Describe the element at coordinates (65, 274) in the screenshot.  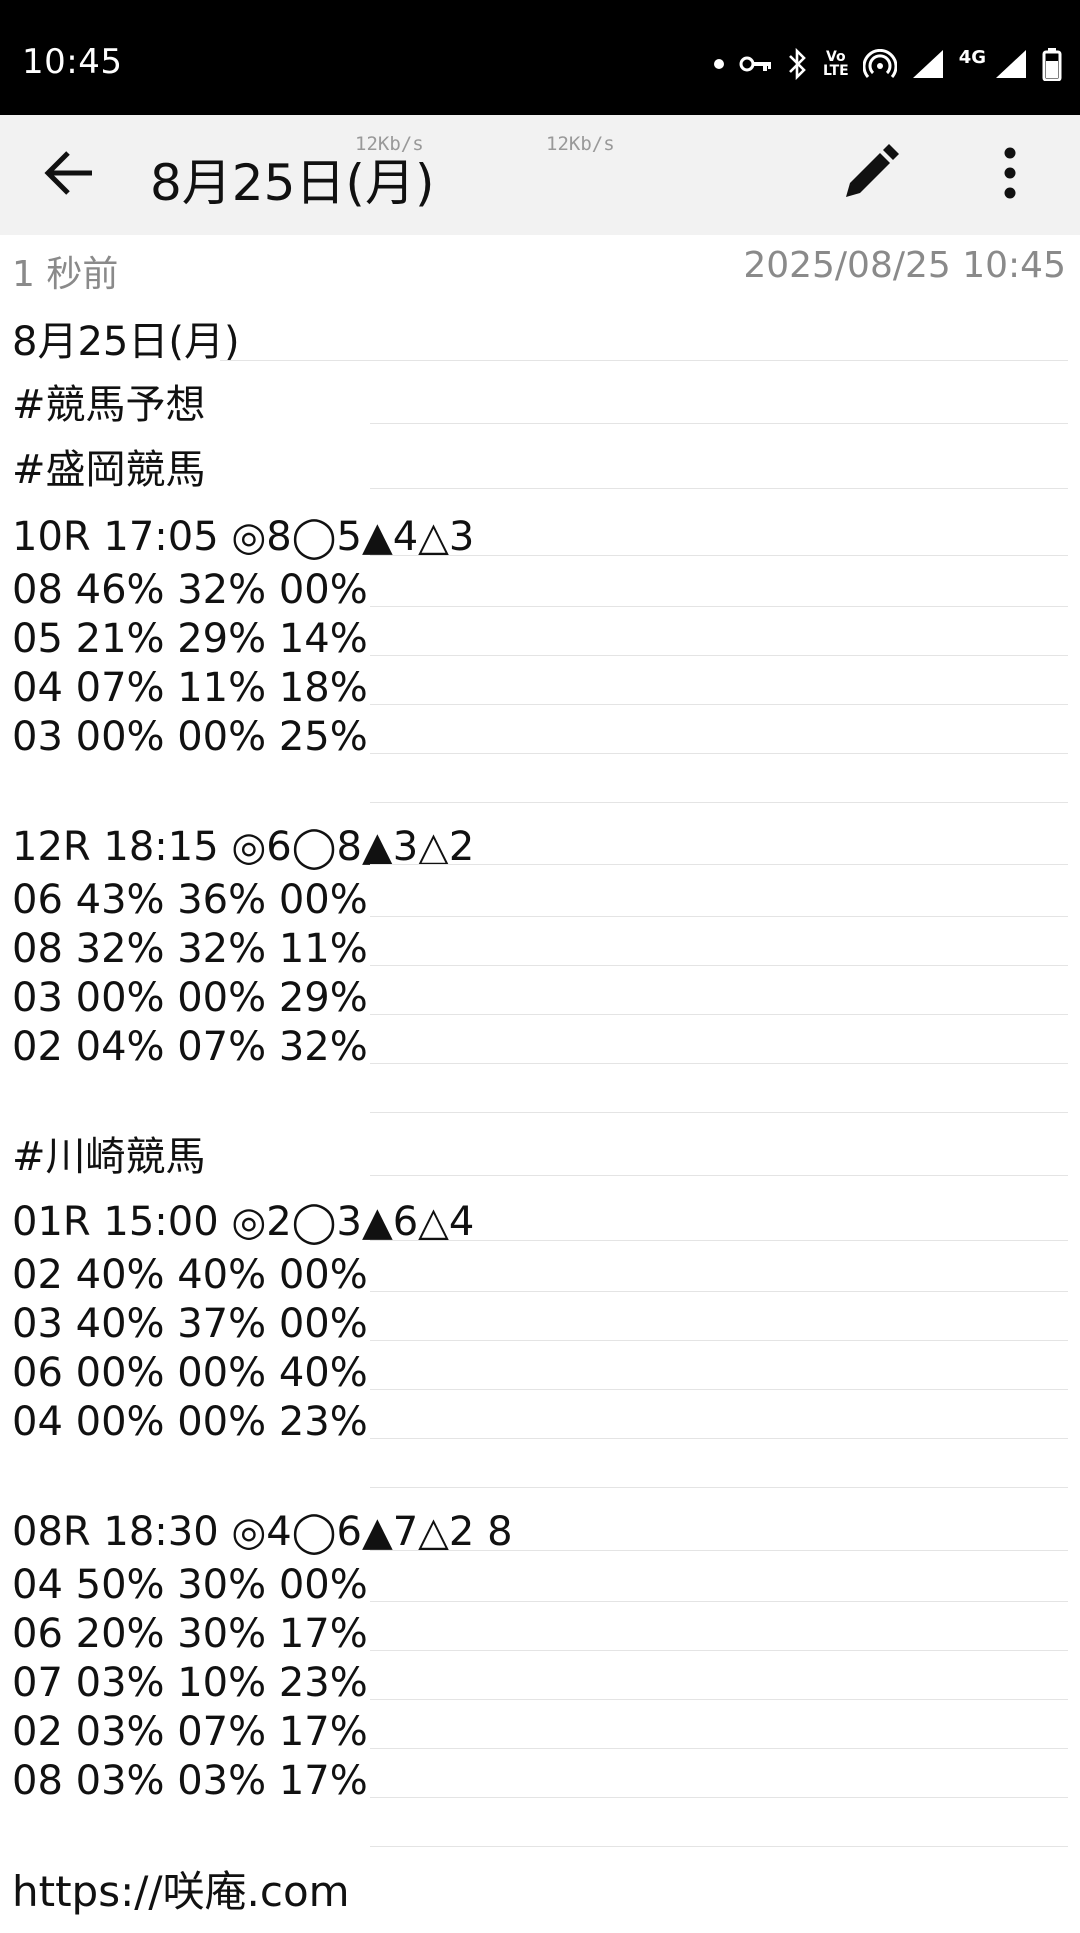
I see `last-edited-relative: 1 秒前` at that location.